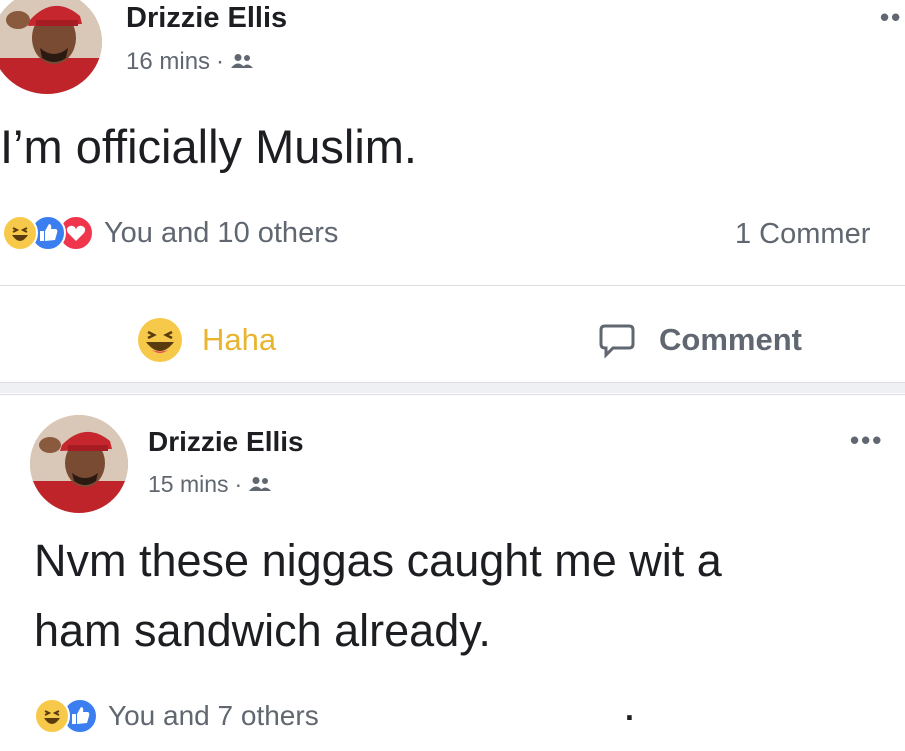 The height and width of the screenshot is (751, 905). I want to click on reaction-count-text: You and 10 others, so click(221, 233).